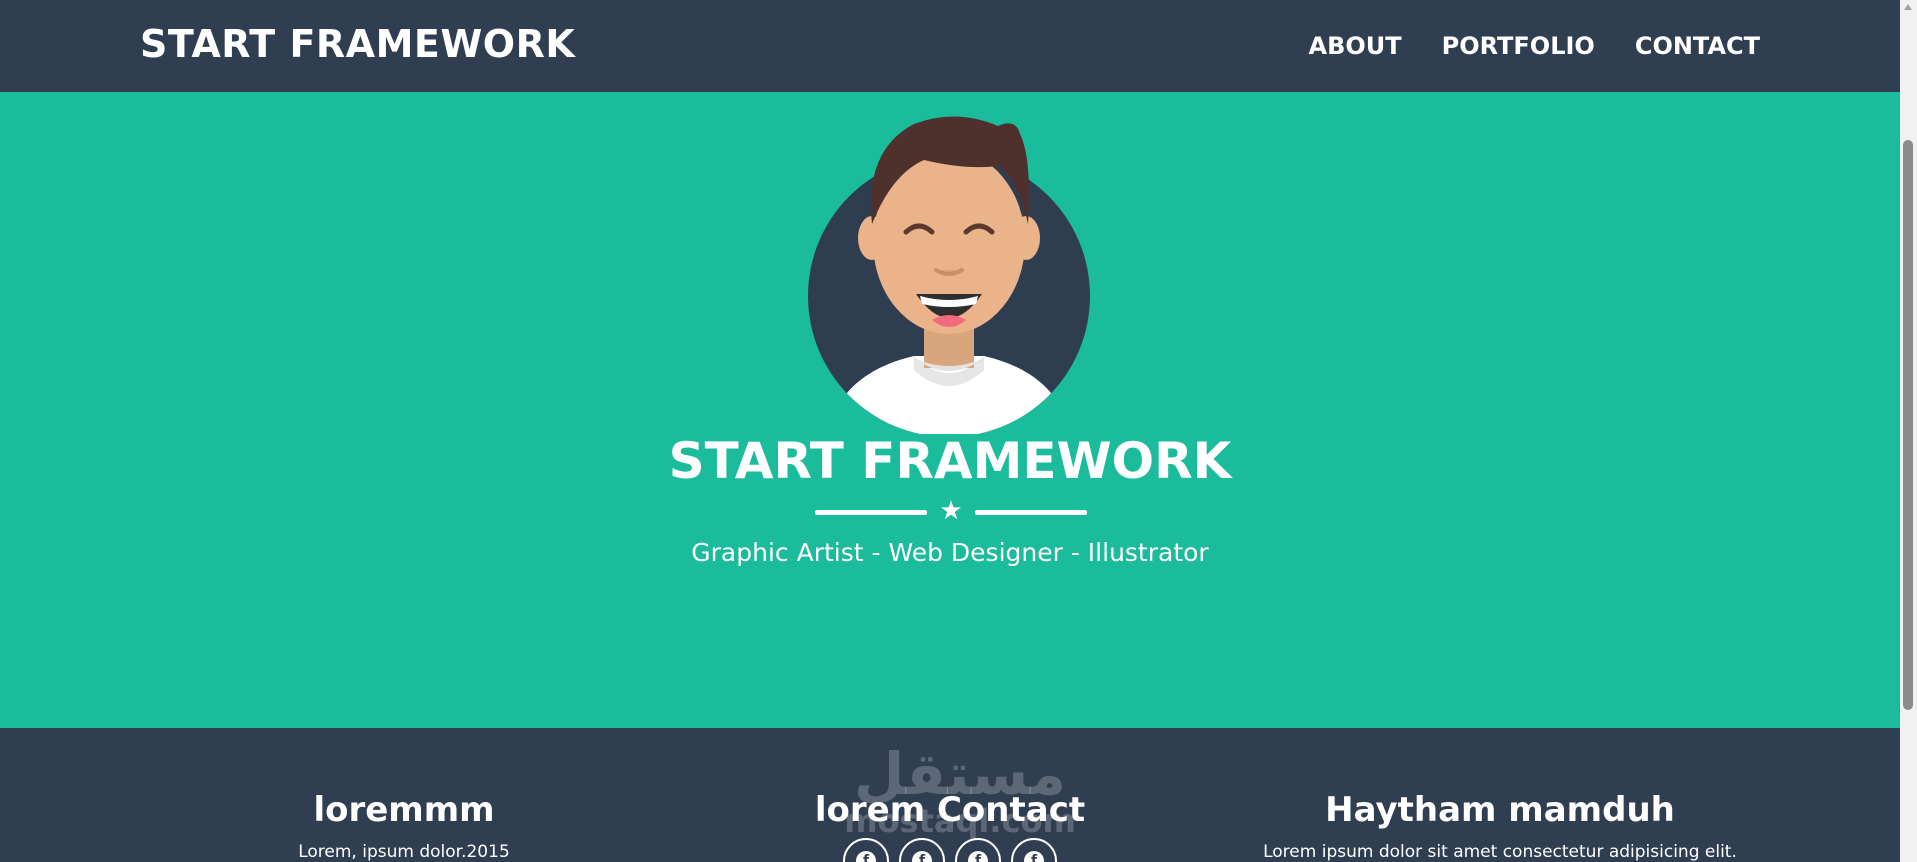 This screenshot has width=1917, height=862. What do you see at coordinates (950, 850) in the screenshot?
I see `social-links: f f f f` at bounding box center [950, 850].